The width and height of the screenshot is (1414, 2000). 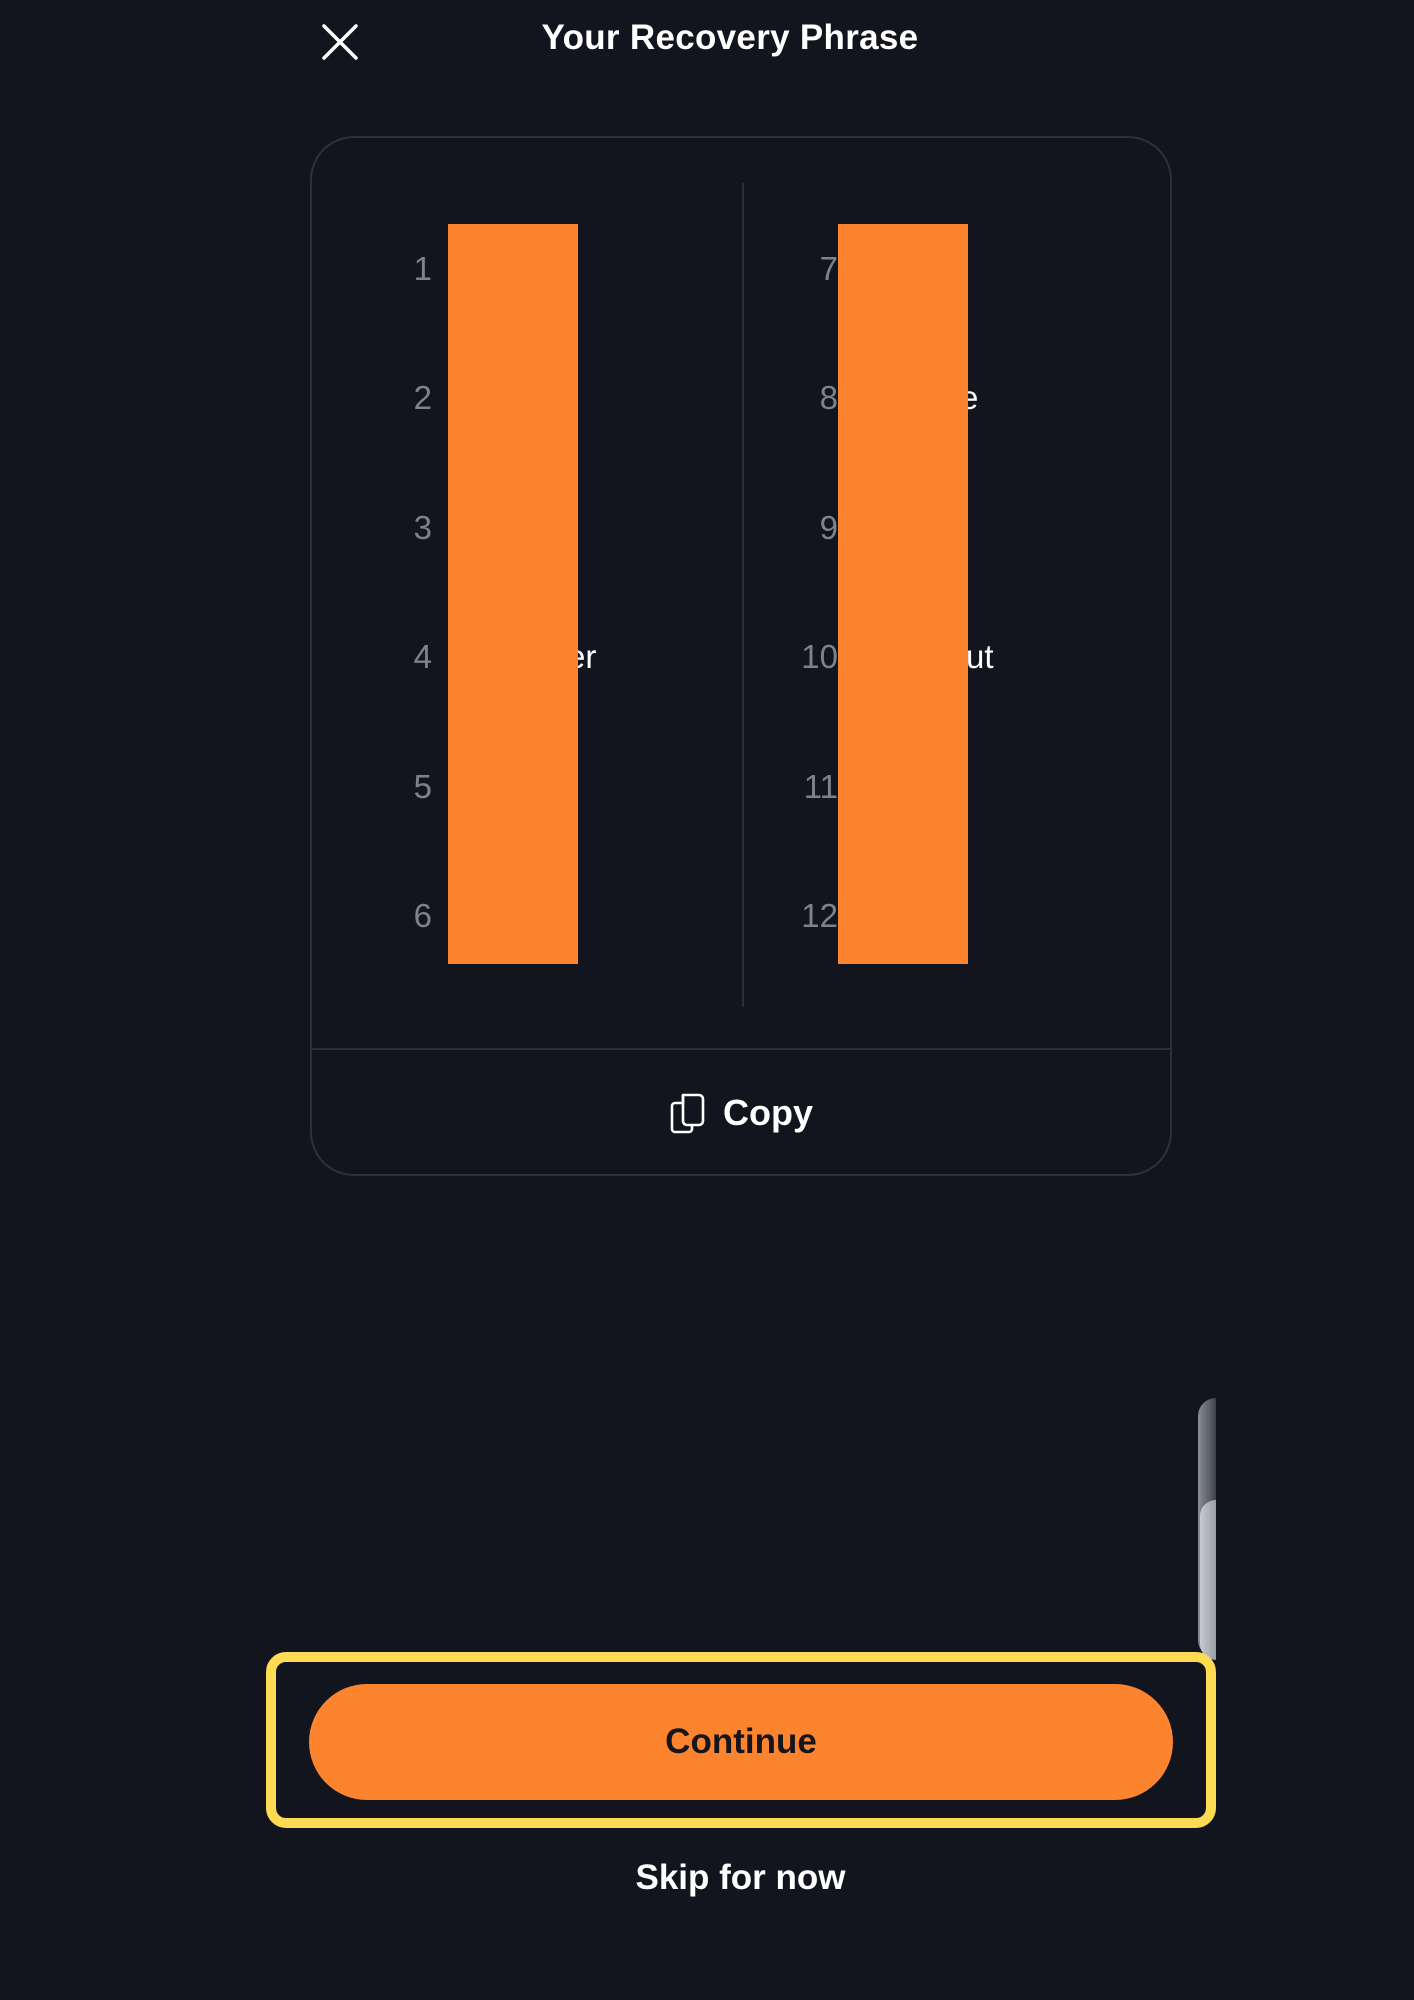 What do you see at coordinates (1208, 1580) in the screenshot?
I see `scrollbar-thumb` at bounding box center [1208, 1580].